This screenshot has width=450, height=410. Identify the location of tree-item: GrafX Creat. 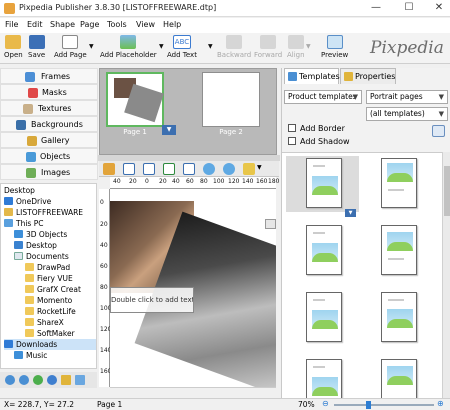
(53, 289).